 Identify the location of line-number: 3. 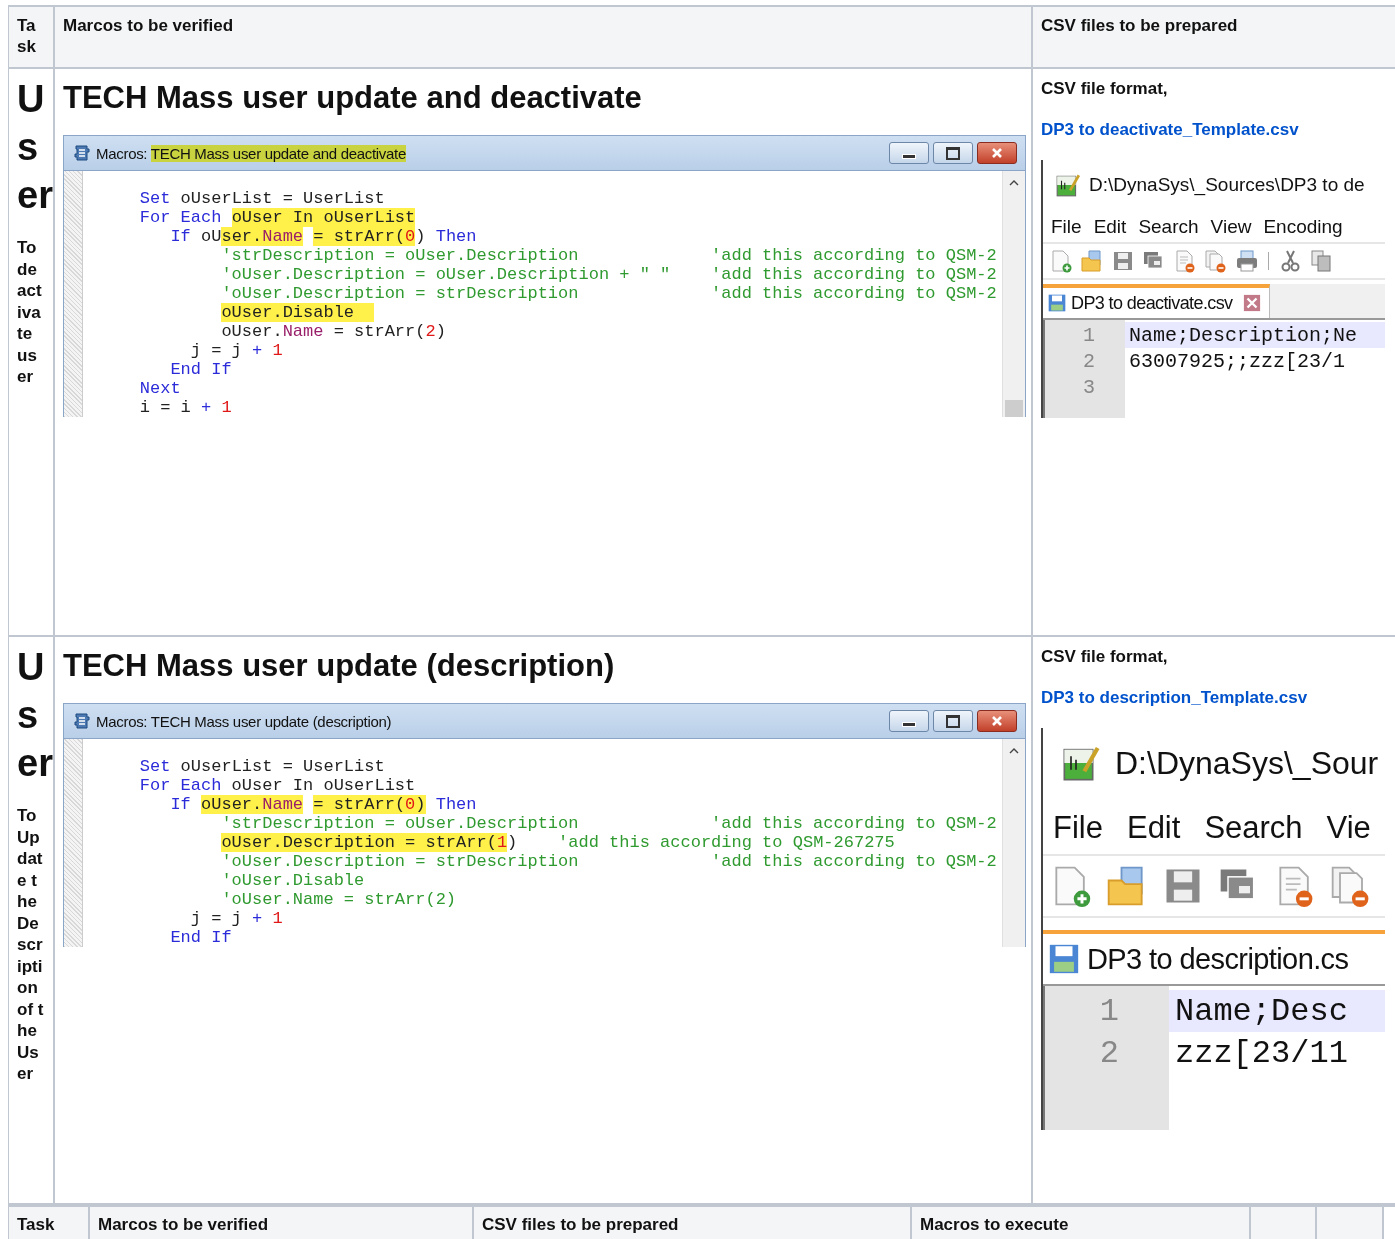
(1089, 387).